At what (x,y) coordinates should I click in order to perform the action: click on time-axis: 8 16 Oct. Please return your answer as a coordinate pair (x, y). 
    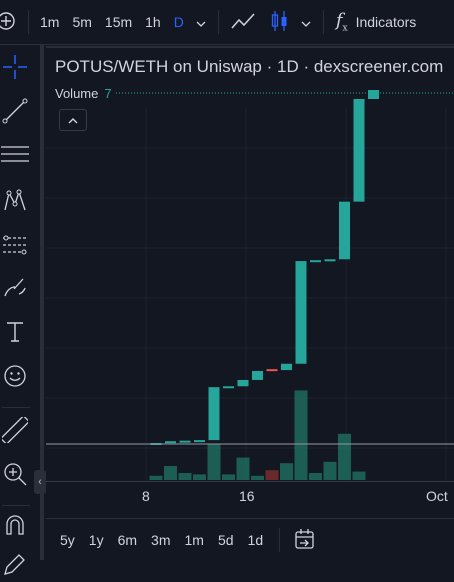
    Looking at the image, I should click on (250, 499).